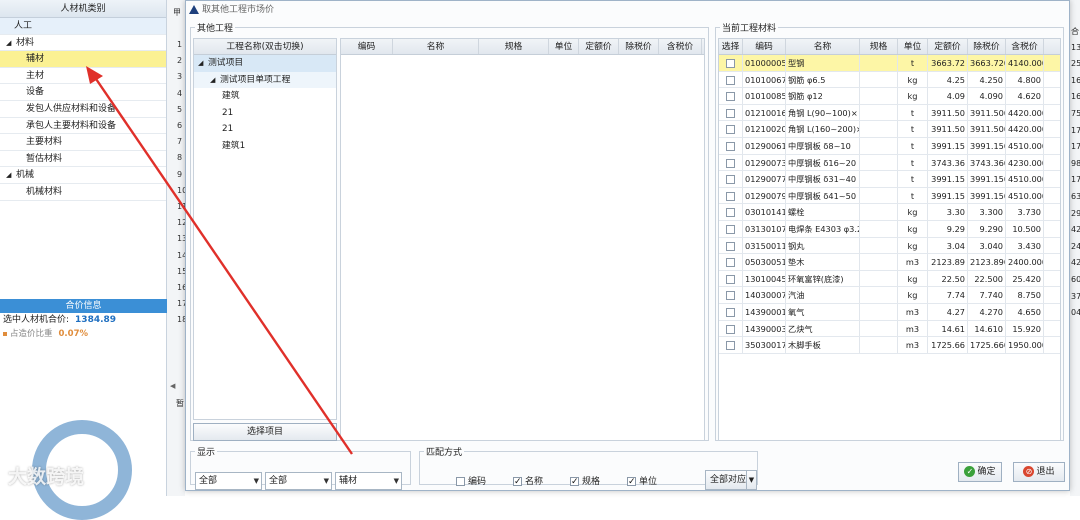  What do you see at coordinates (177, 12) in the screenshot?
I see `strip-top-label: 甲` at bounding box center [177, 12].